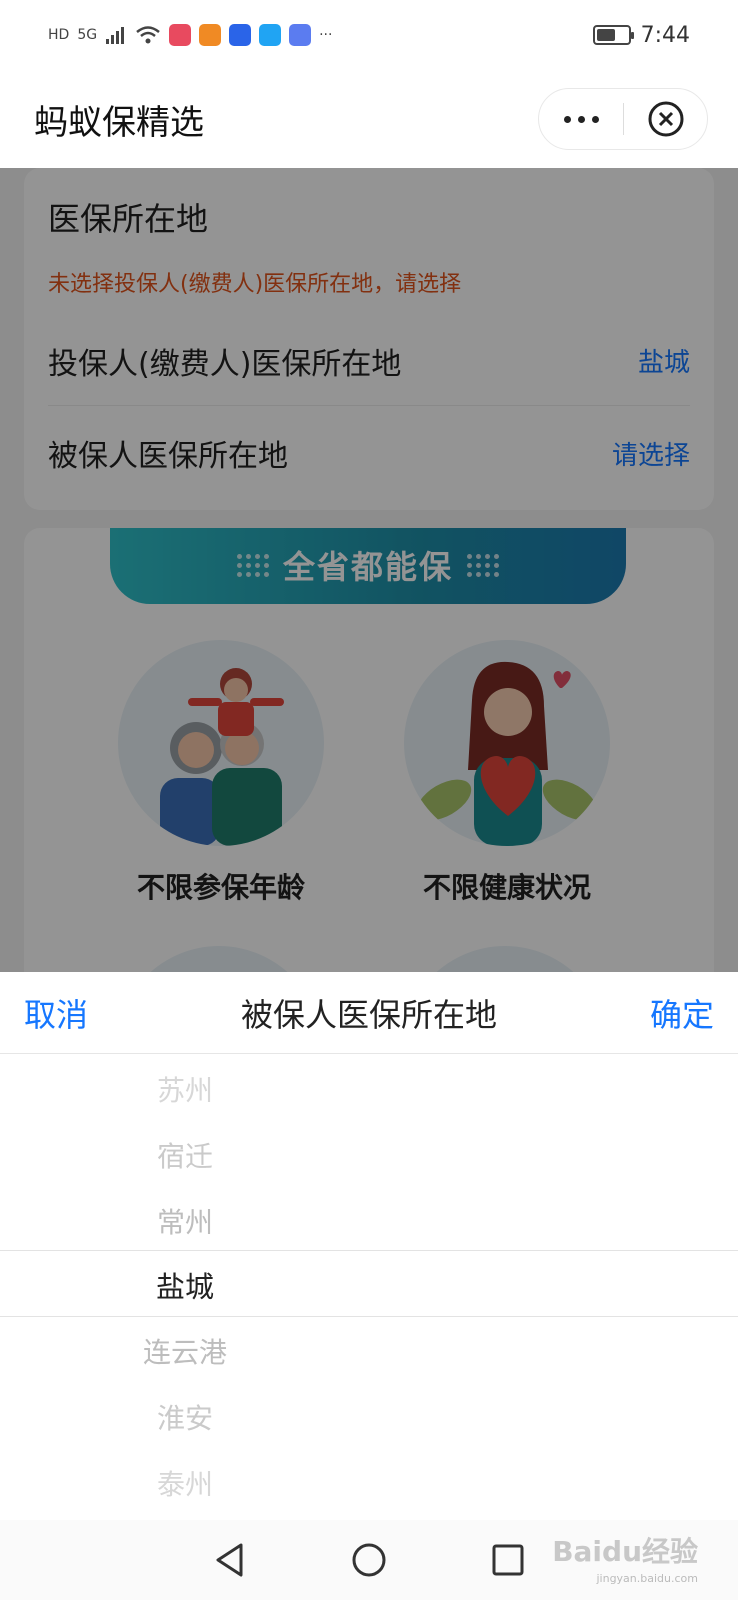 The height and width of the screenshot is (1600, 738). I want to click on battery-fill, so click(605, 35).